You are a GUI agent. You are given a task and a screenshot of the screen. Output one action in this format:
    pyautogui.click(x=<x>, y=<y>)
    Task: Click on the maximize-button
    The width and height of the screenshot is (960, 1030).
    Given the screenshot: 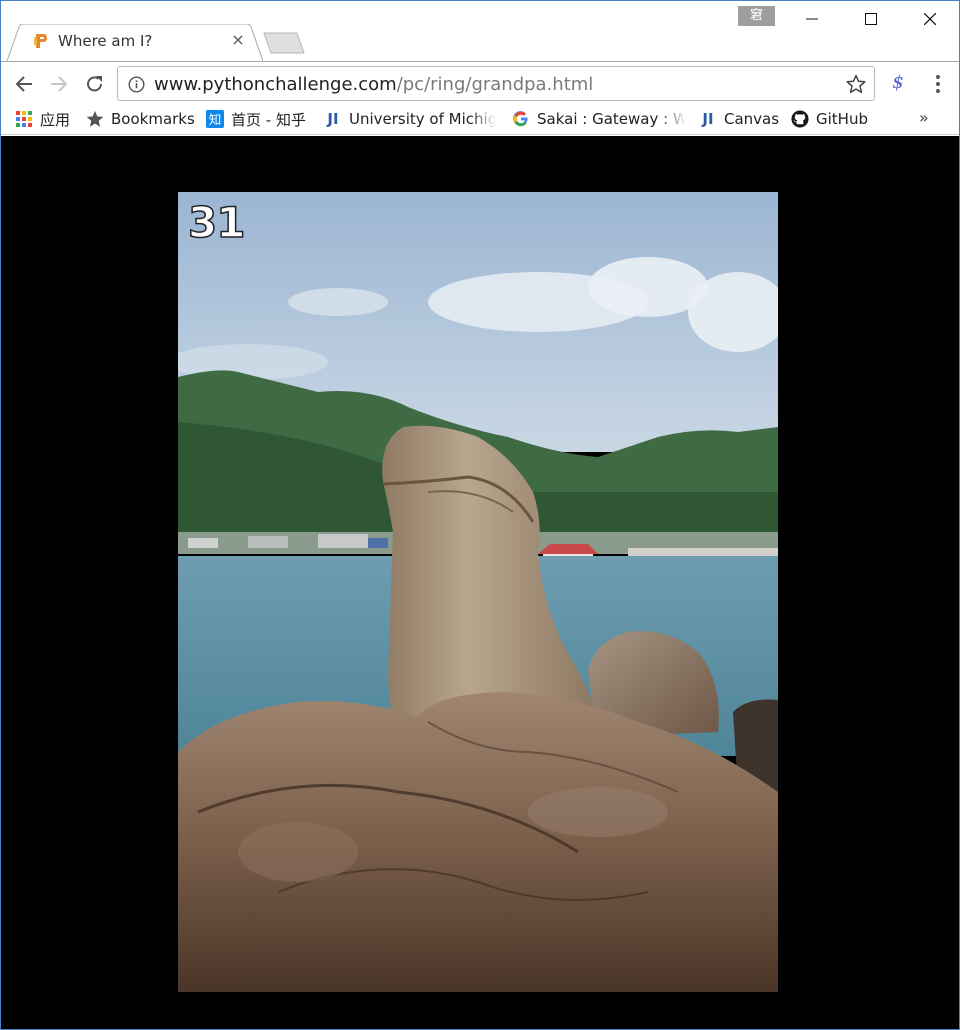 What is the action you would take?
    pyautogui.click(x=871, y=19)
    